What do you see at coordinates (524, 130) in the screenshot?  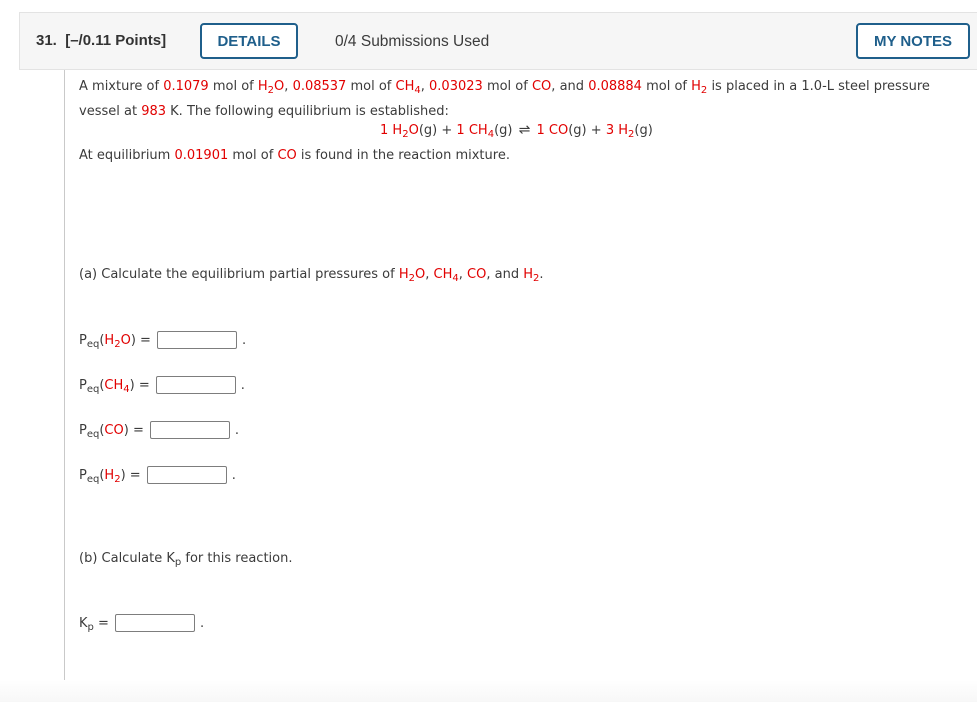 I see `equilibrium-arrow-icon: ⇌` at bounding box center [524, 130].